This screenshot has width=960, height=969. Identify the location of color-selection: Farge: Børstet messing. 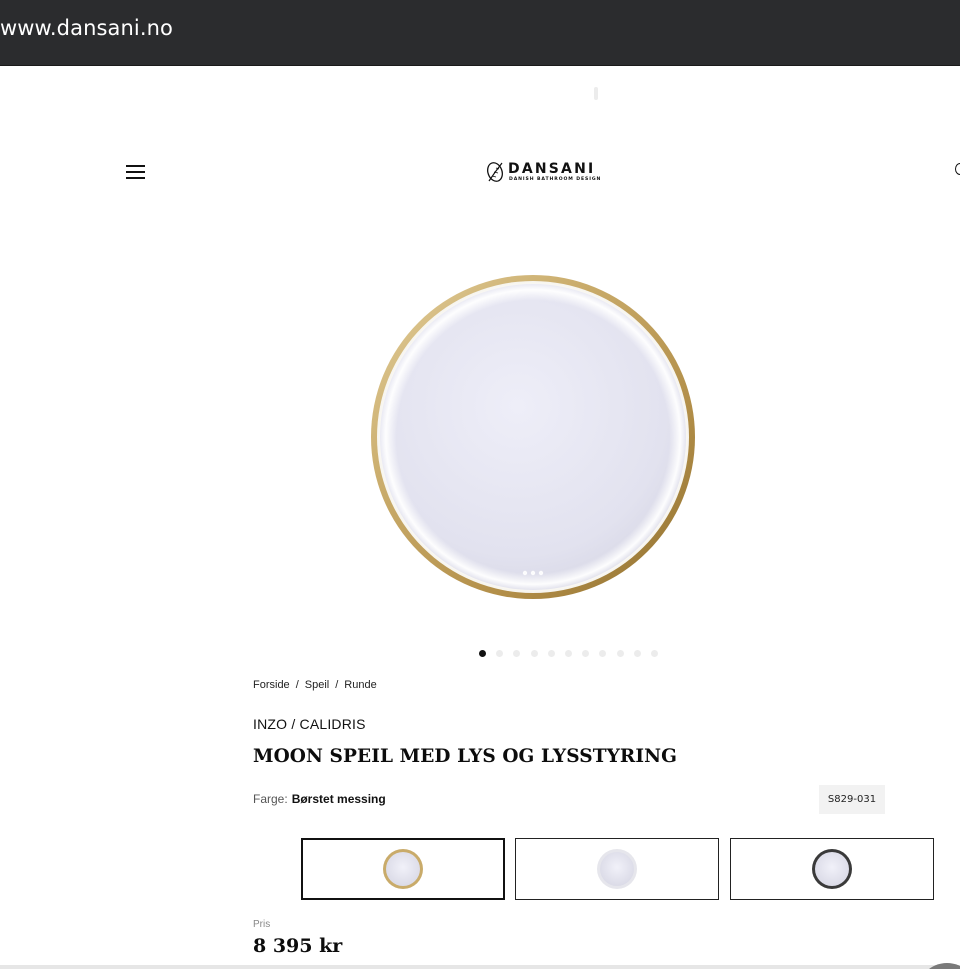
(319, 799).